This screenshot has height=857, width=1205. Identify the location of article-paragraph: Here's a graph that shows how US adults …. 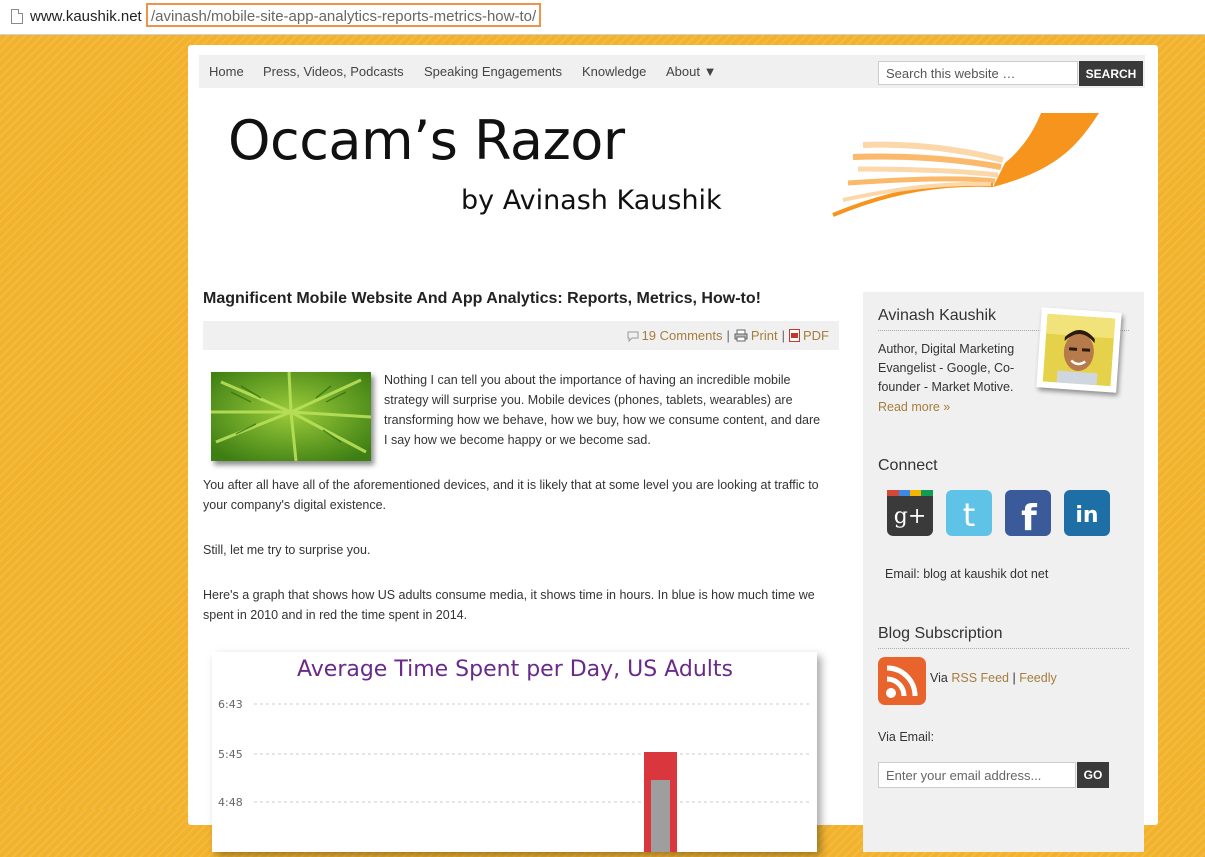
(509, 605).